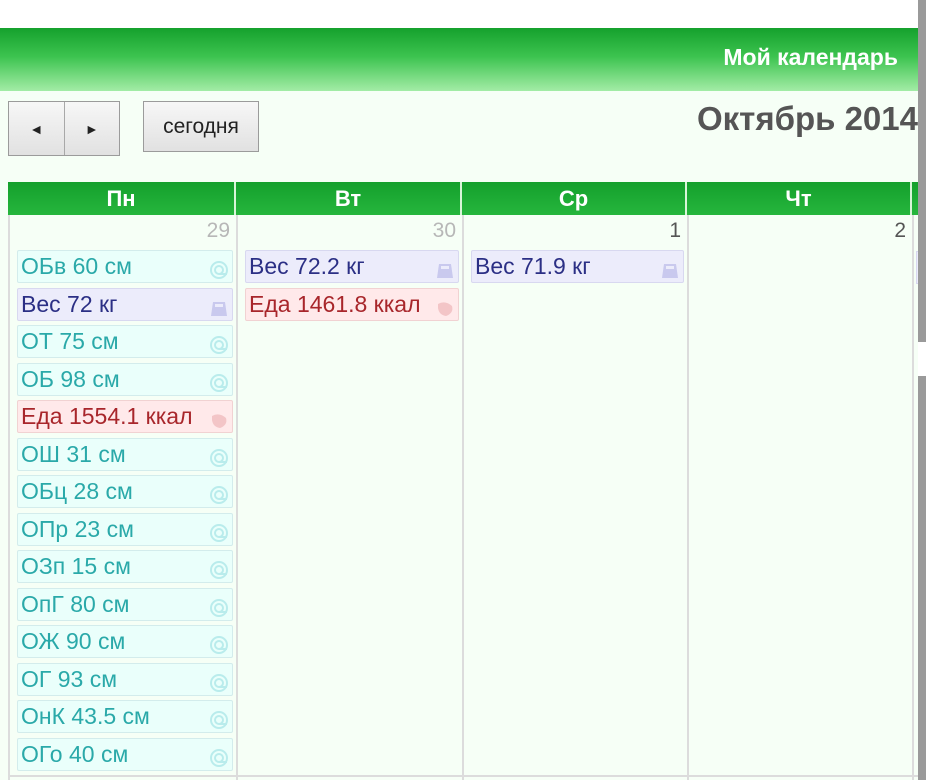 The height and width of the screenshot is (780, 926). What do you see at coordinates (73, 641) in the screenshot?
I see `event-label: ОЖ 90 см` at bounding box center [73, 641].